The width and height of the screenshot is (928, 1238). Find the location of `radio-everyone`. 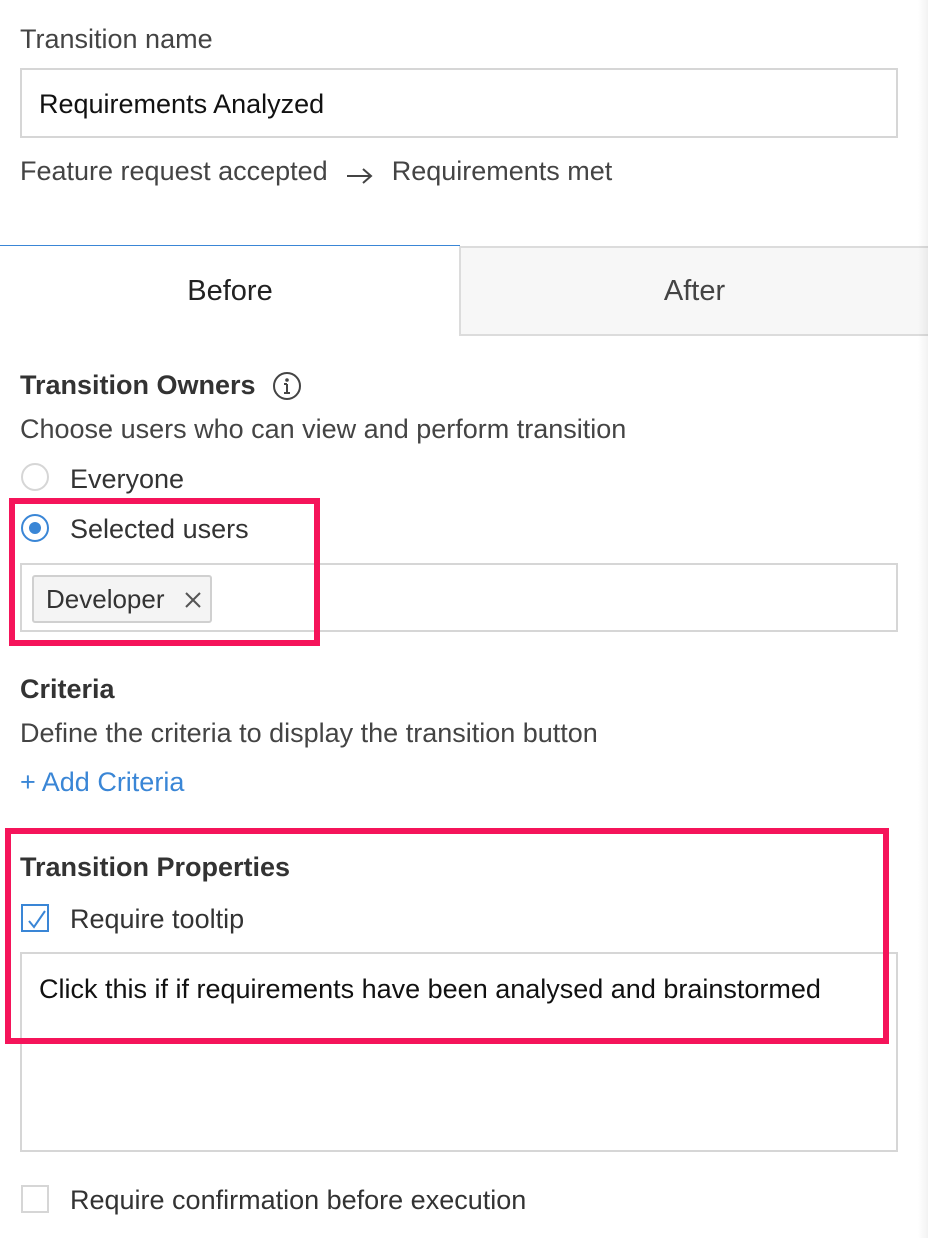

radio-everyone is located at coordinates (35, 477).